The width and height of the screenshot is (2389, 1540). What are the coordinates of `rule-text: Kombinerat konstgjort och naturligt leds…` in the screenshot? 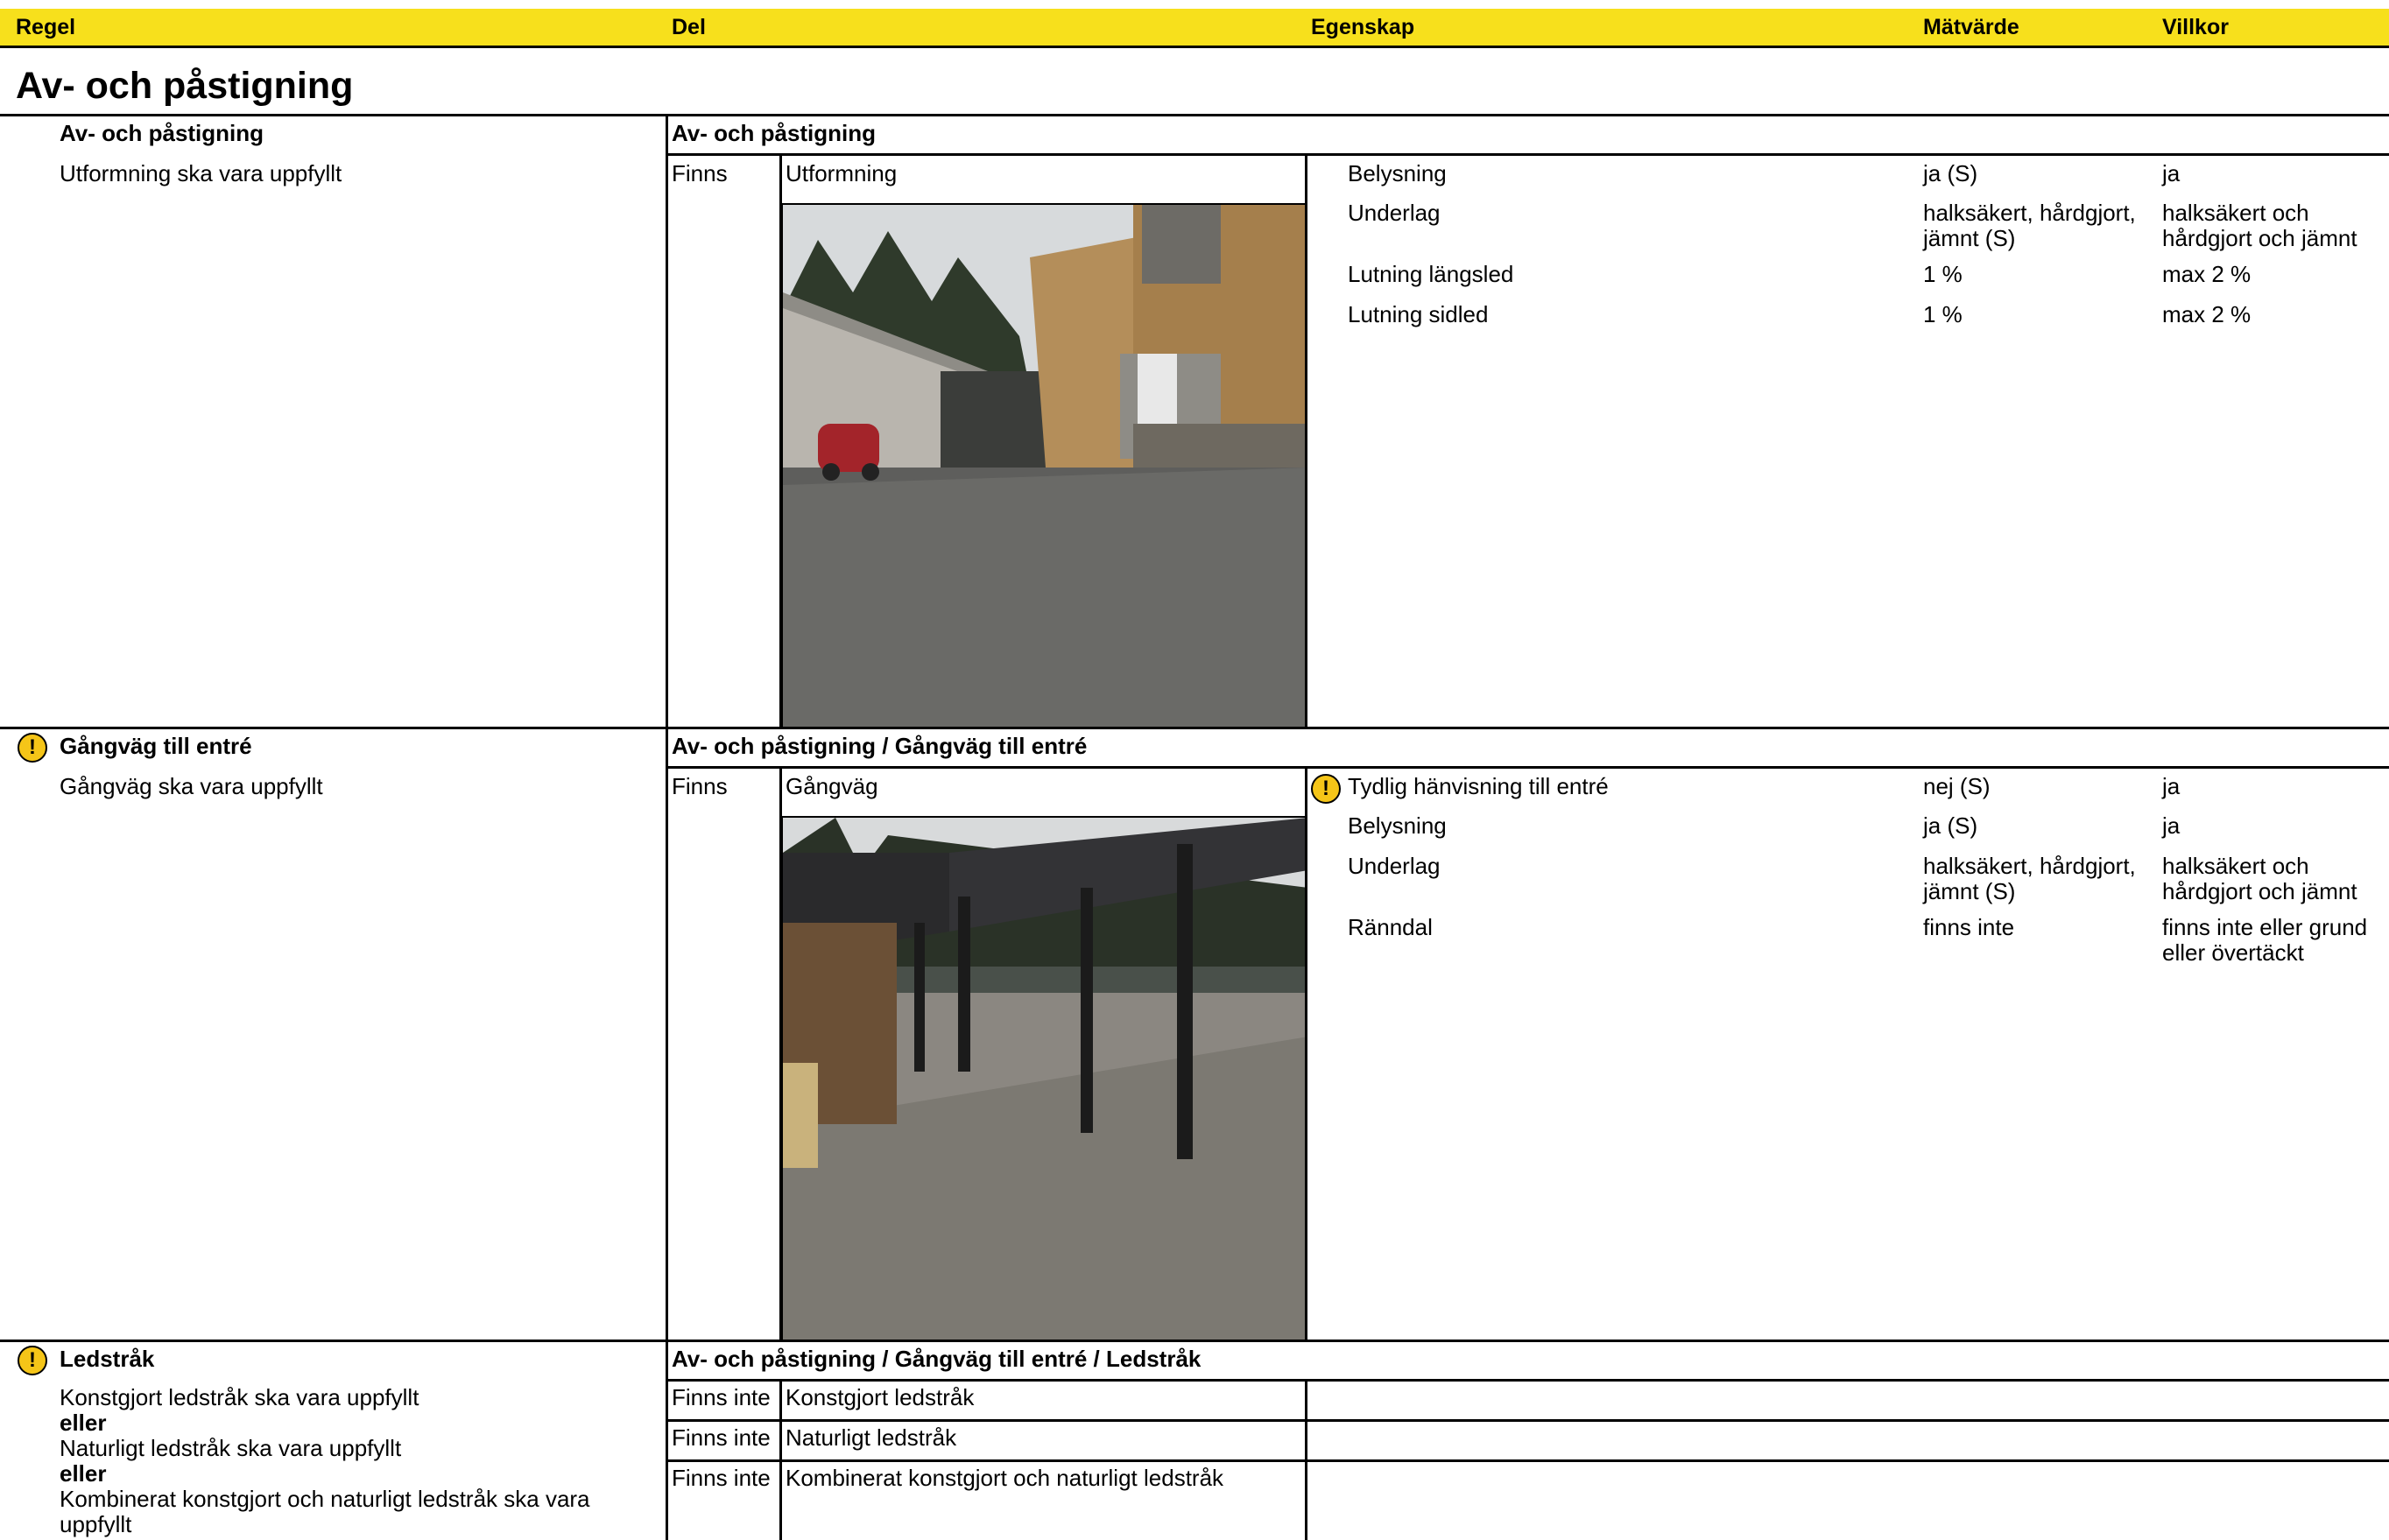 It's located at (325, 1499).